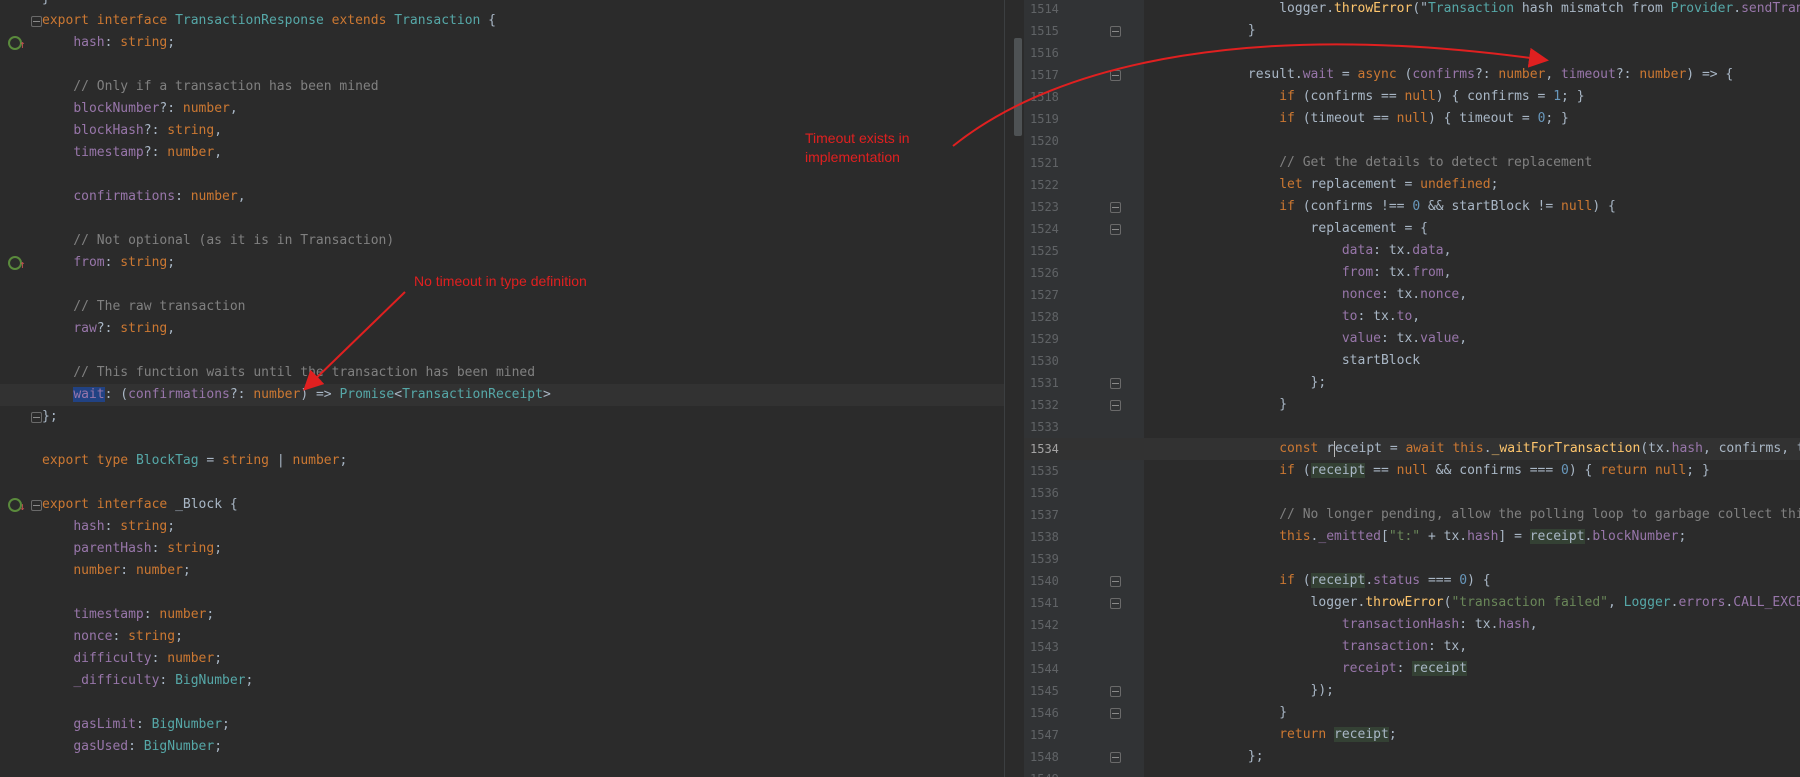 The height and width of the screenshot is (777, 1800). Describe the element at coordinates (1412, 691) in the screenshot. I see `right-code-line: 1545 });` at that location.